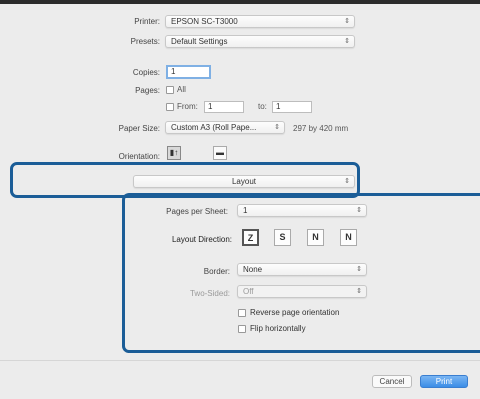  What do you see at coordinates (444, 381) in the screenshot?
I see `print-button: Print` at bounding box center [444, 381].